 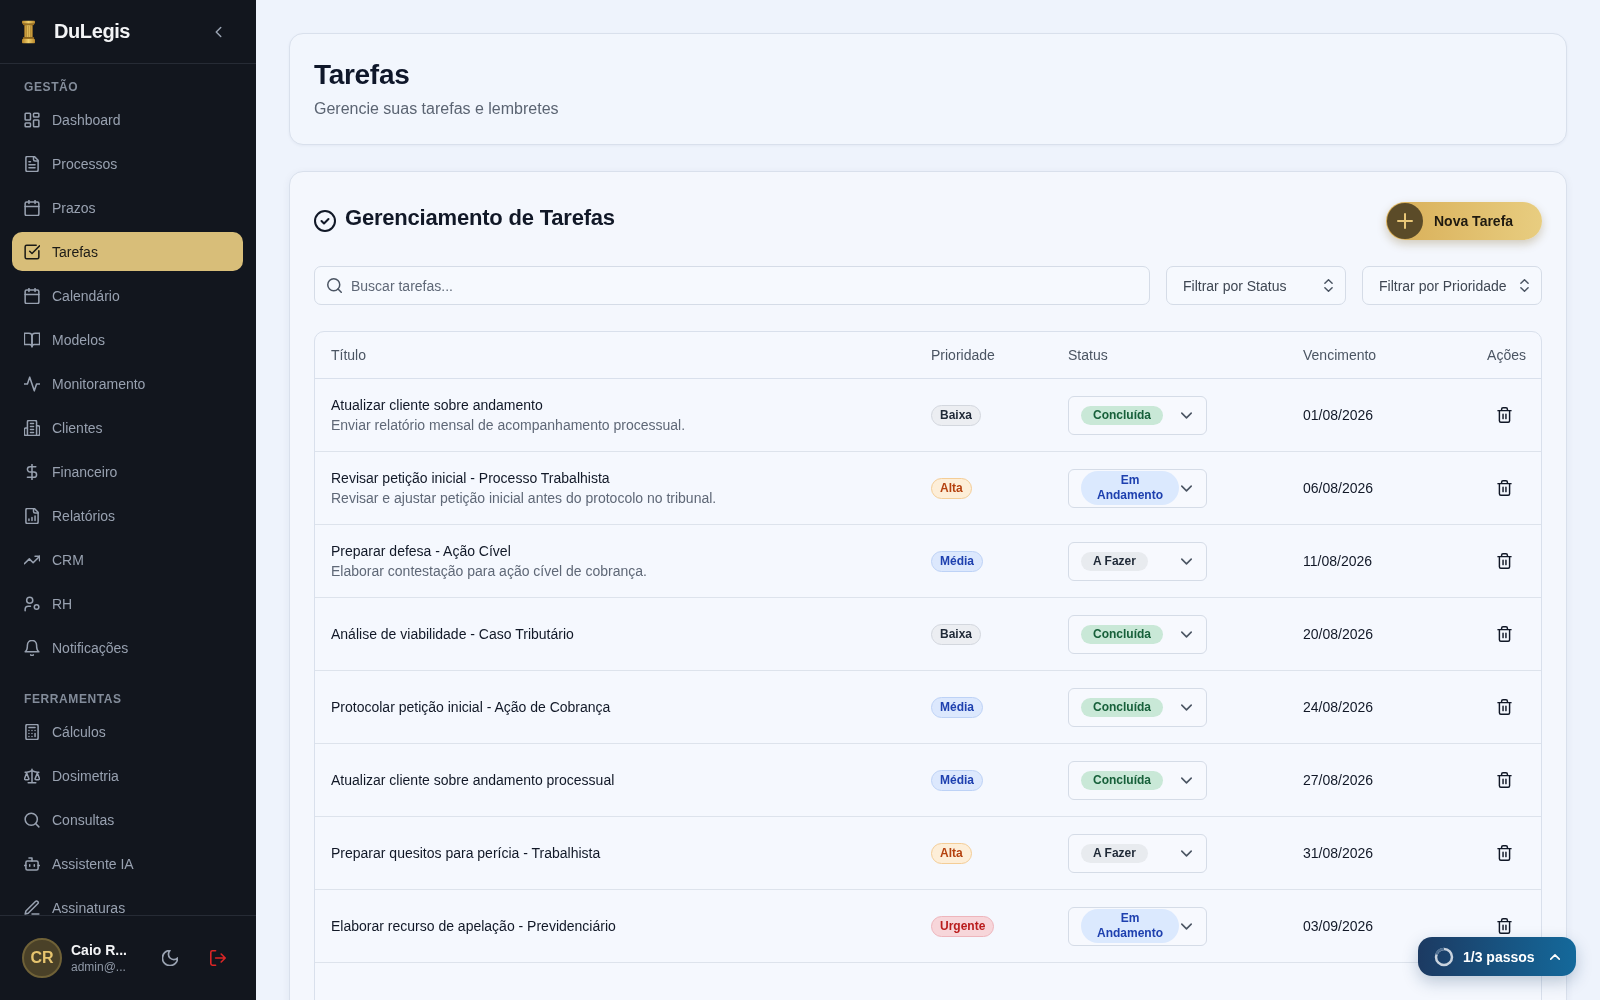 What do you see at coordinates (218, 31) in the screenshot?
I see `chevron-left-icon` at bounding box center [218, 31].